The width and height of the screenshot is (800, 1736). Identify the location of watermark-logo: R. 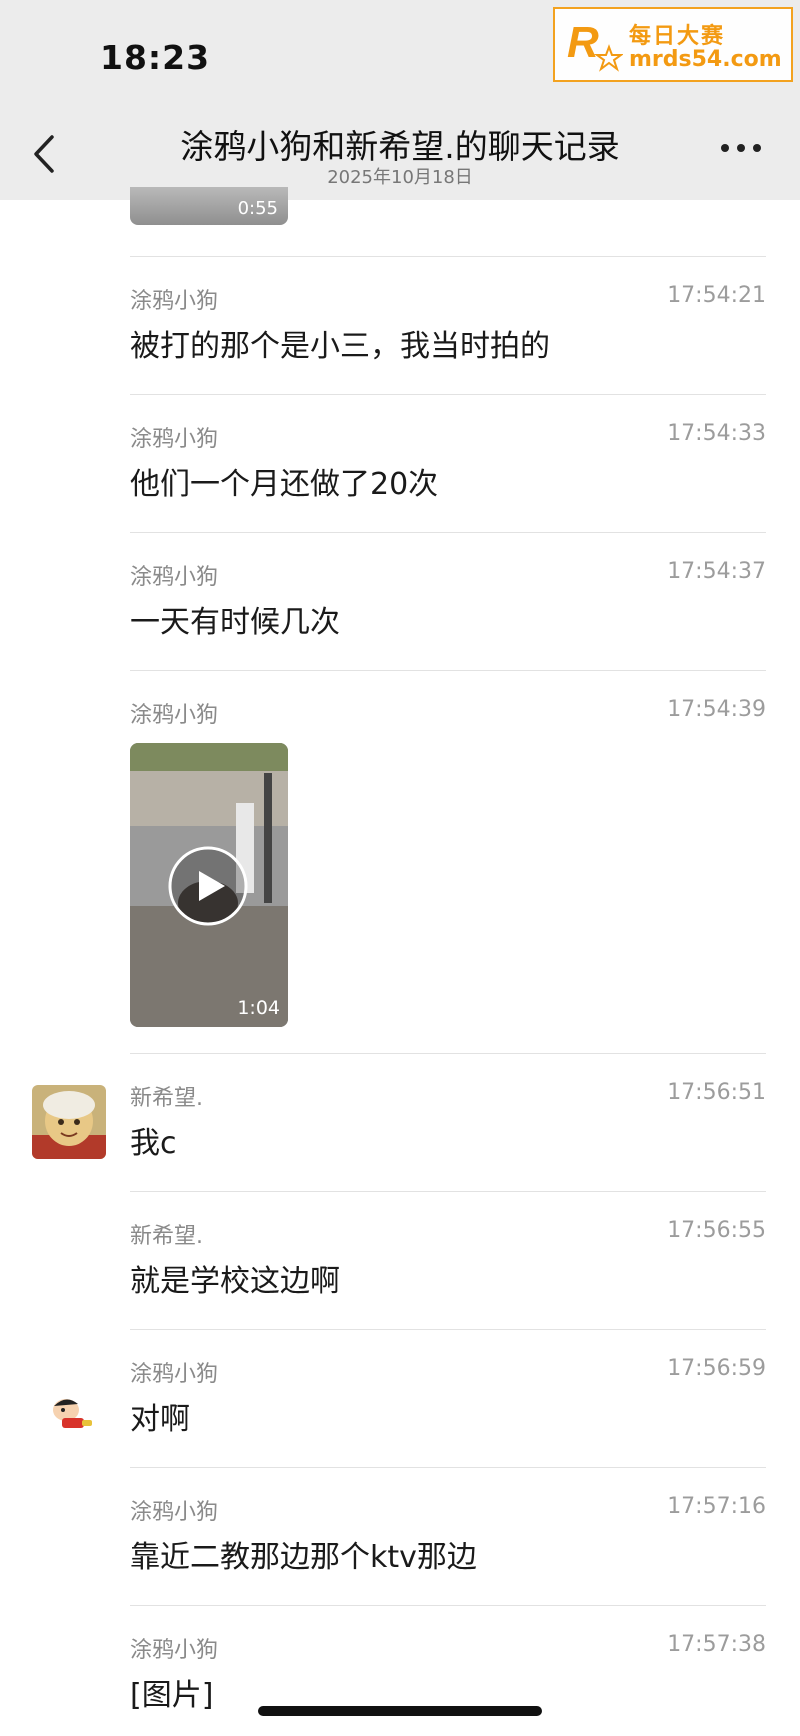
(595, 45).